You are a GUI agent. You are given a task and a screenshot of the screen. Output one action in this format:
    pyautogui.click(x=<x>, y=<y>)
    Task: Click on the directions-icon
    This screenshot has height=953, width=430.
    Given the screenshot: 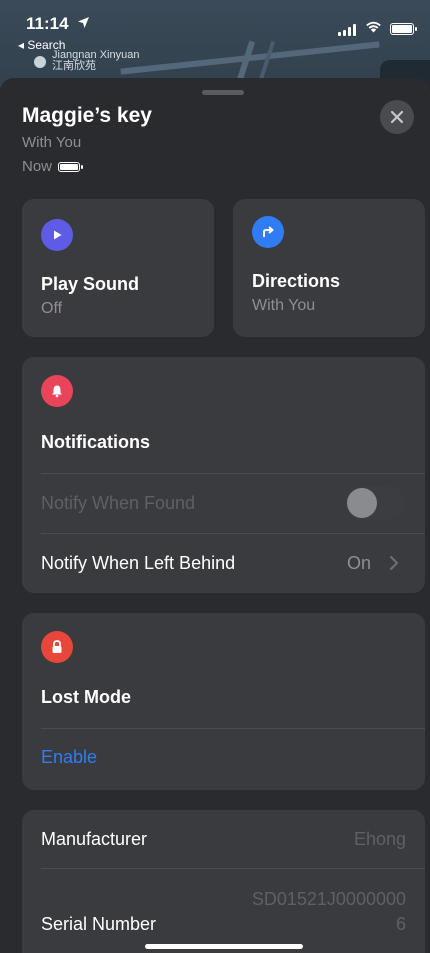 What is the action you would take?
    pyautogui.click(x=268, y=232)
    